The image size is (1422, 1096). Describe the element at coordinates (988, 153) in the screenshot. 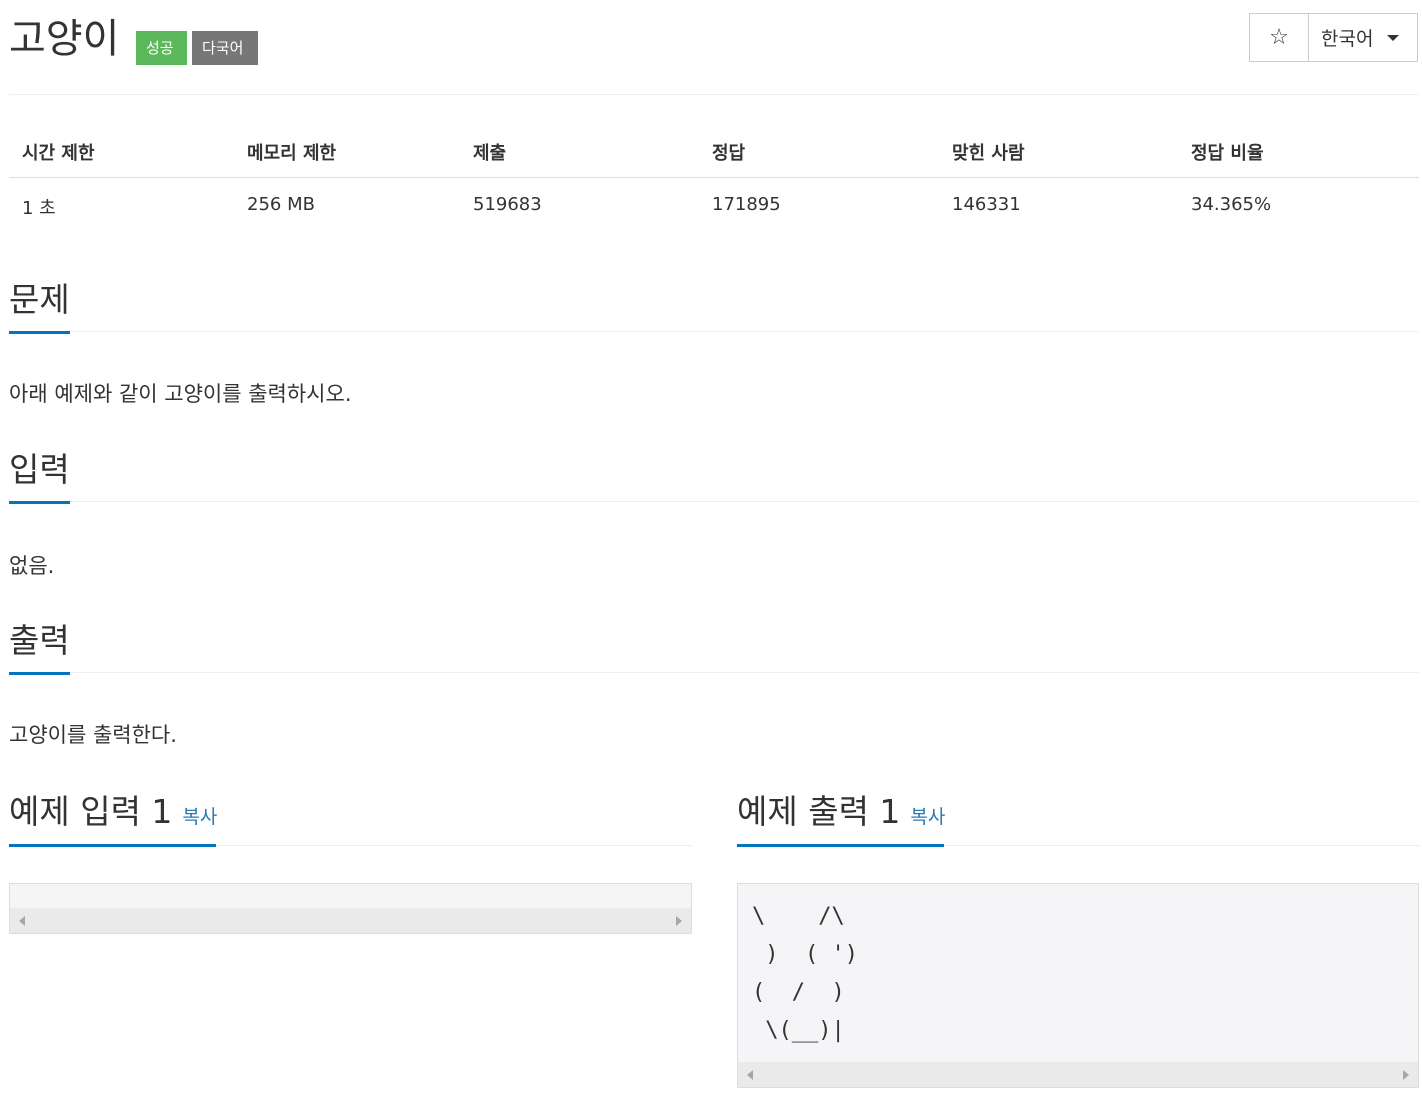

I see `header-solvers: 맞힌 사람` at that location.